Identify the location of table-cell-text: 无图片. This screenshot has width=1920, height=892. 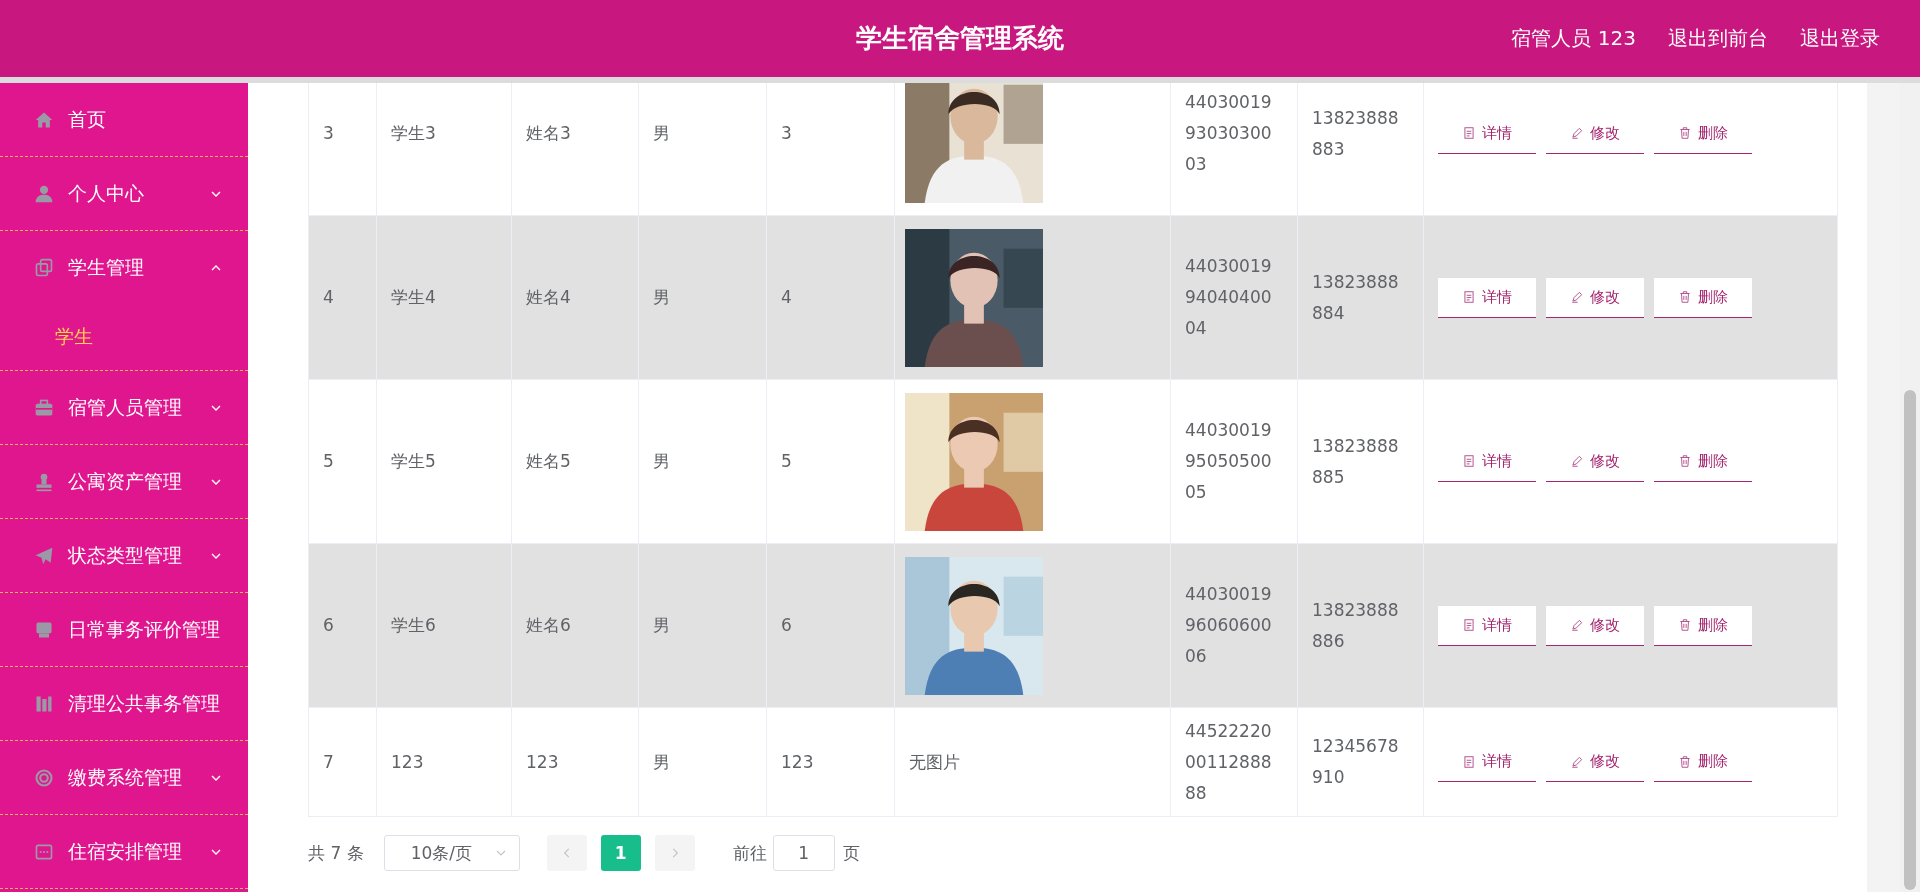
(934, 762).